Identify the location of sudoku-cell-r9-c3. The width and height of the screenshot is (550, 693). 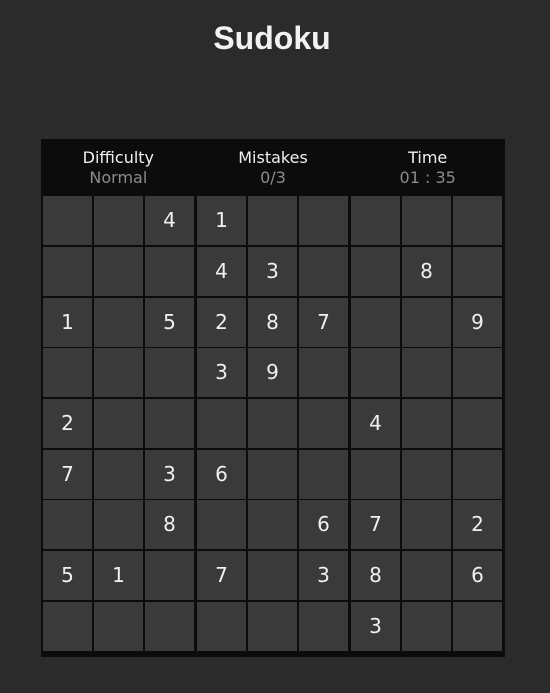
(169, 626).